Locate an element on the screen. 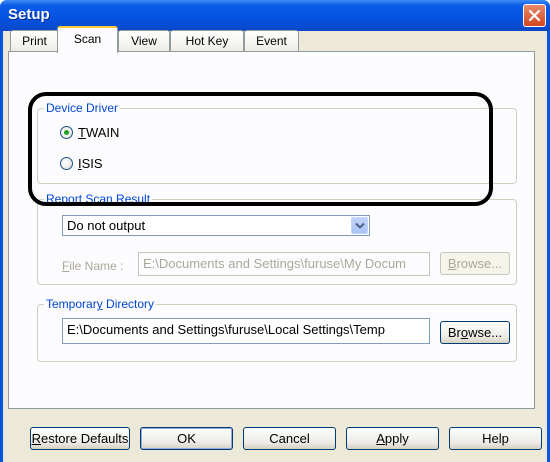  help-button: Help is located at coordinates (495, 438).